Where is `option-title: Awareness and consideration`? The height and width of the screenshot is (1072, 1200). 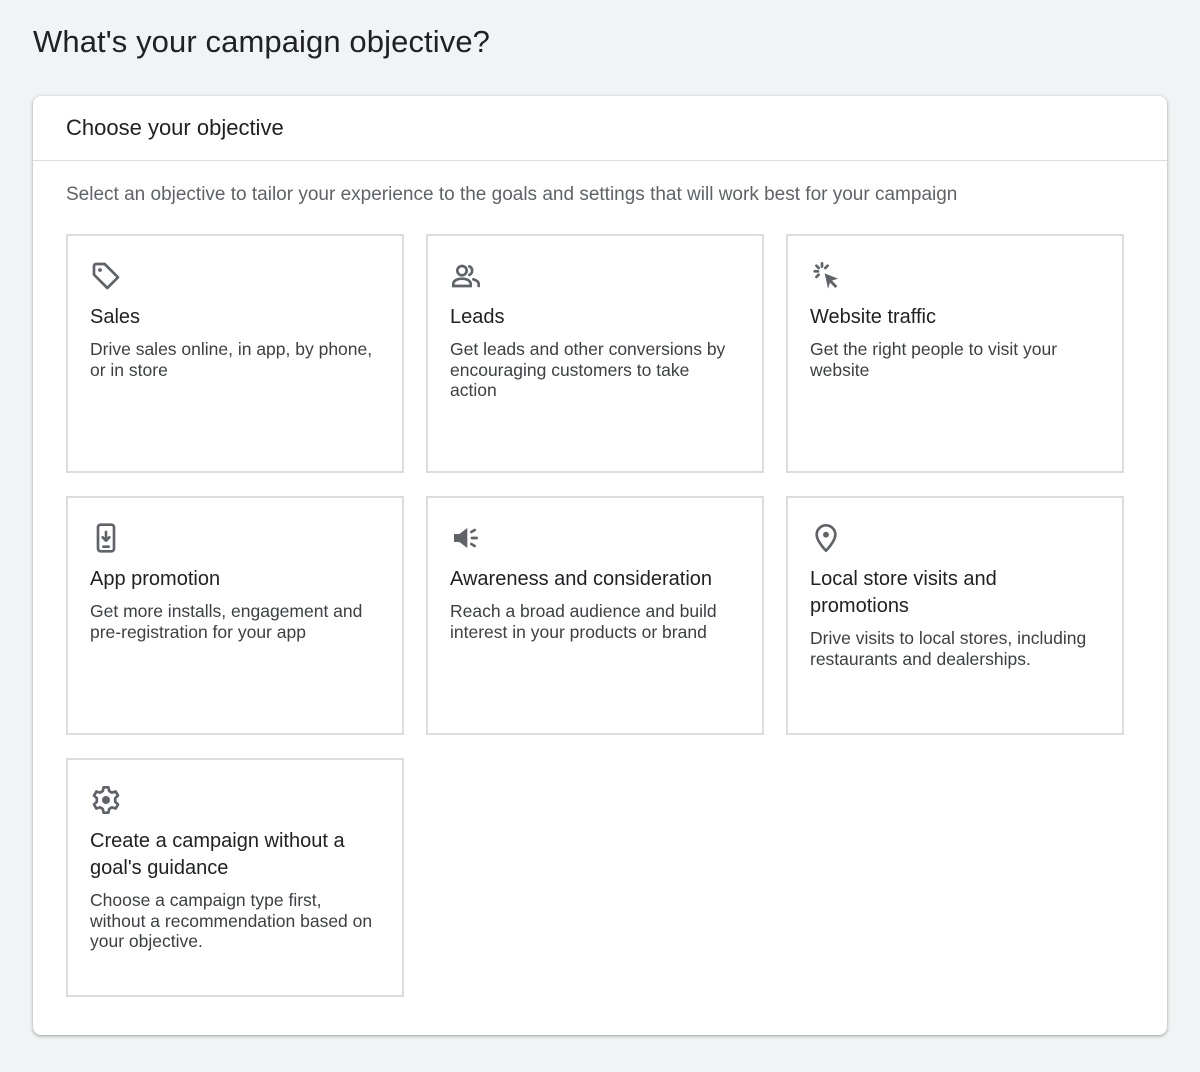
option-title: Awareness and consideration is located at coordinates (581, 579).